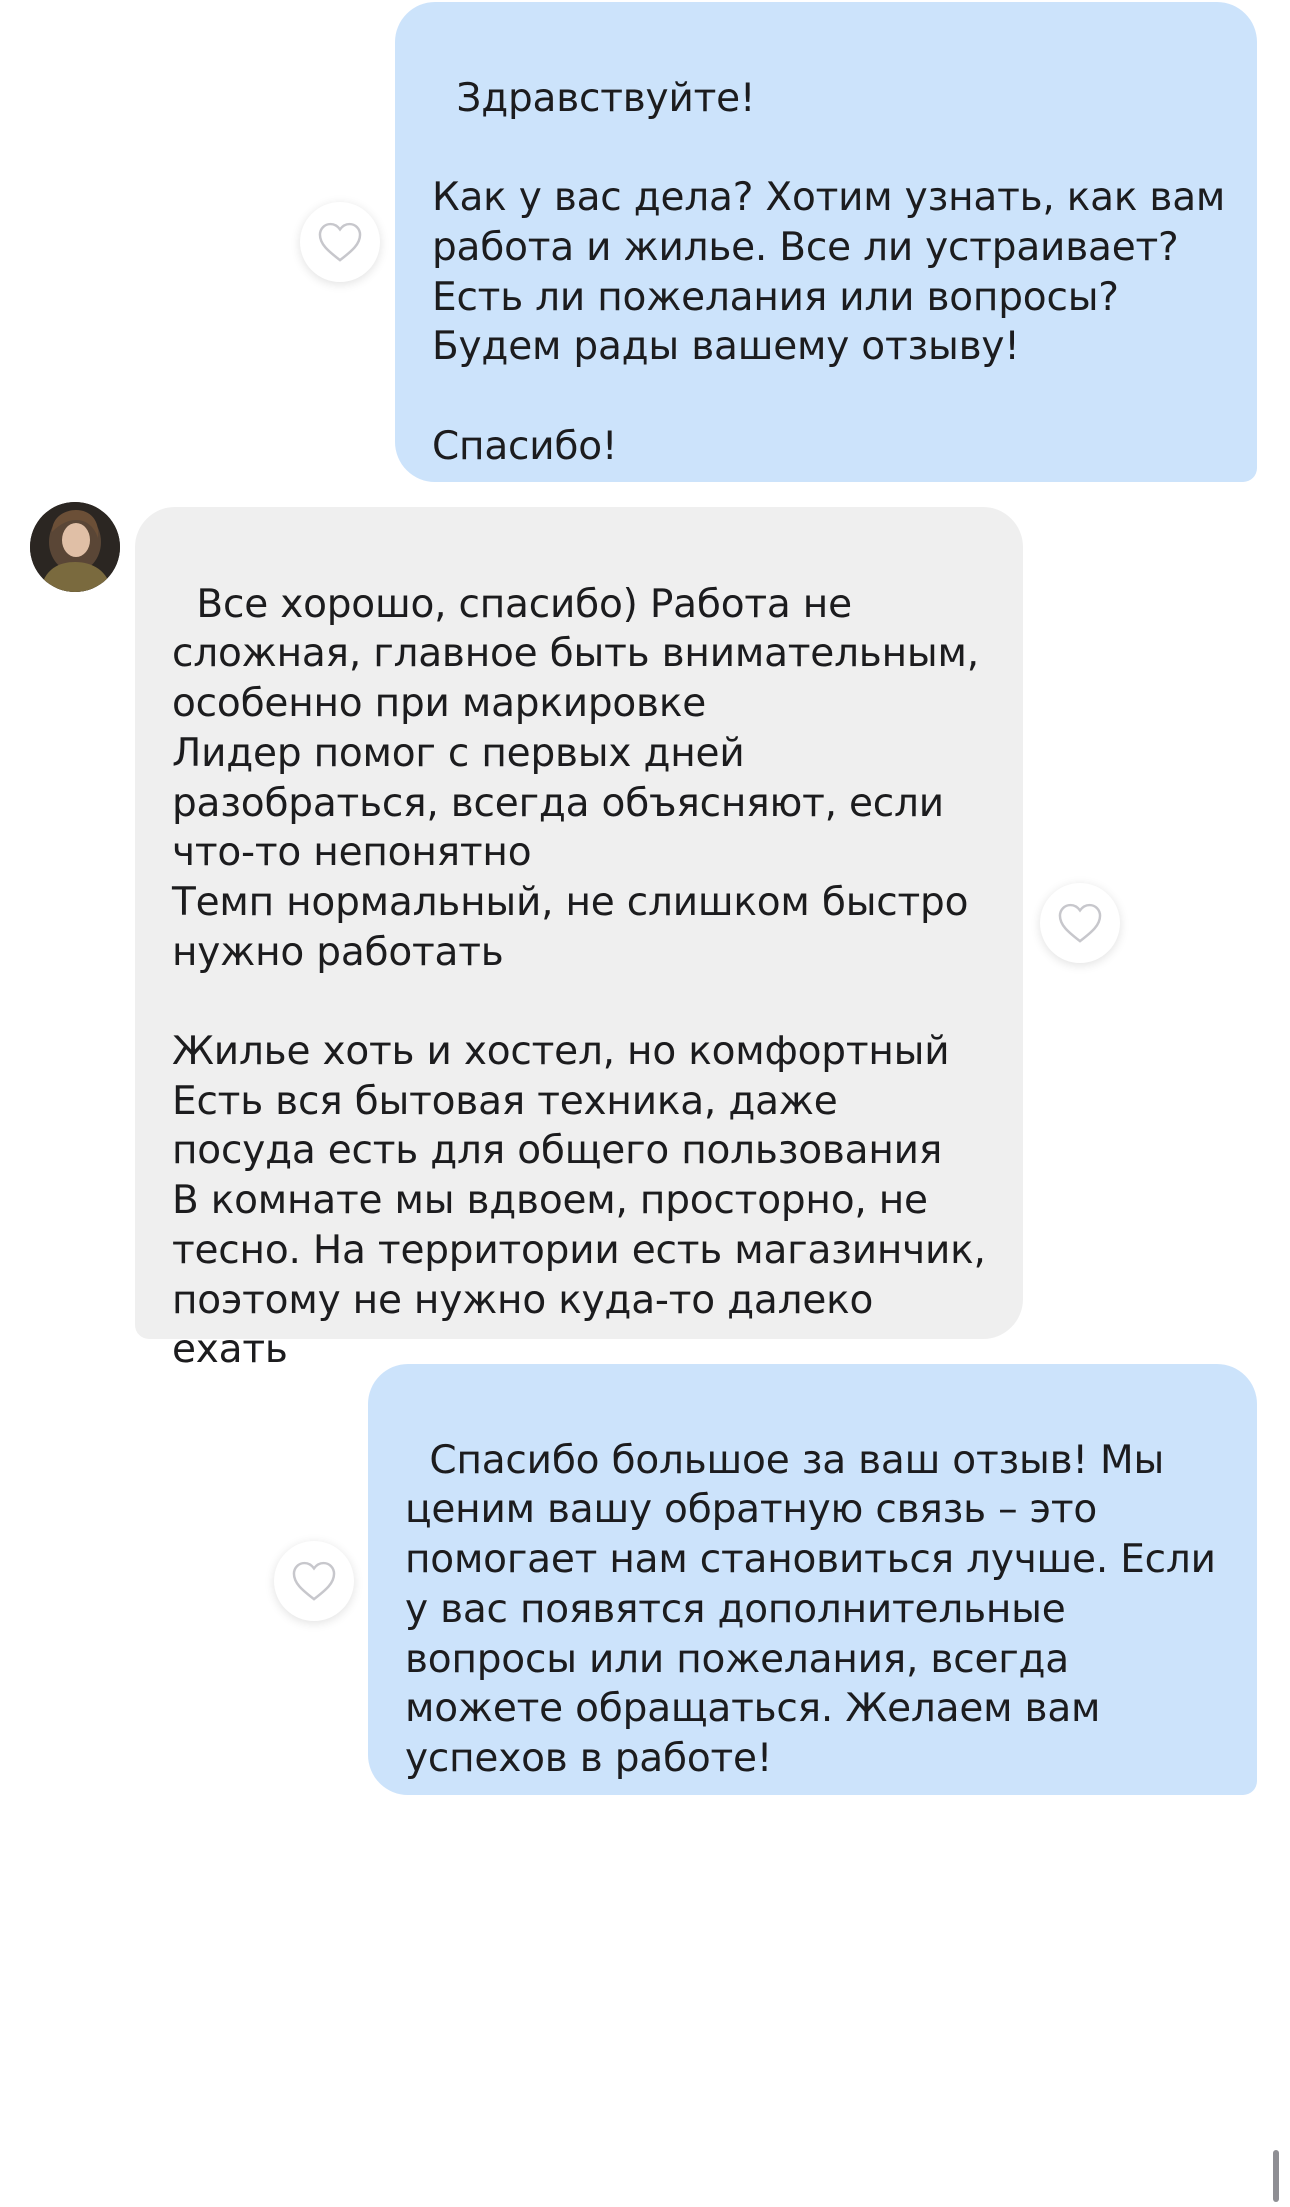 The width and height of the screenshot is (1290, 2207). I want to click on avatar-image, so click(75, 547).